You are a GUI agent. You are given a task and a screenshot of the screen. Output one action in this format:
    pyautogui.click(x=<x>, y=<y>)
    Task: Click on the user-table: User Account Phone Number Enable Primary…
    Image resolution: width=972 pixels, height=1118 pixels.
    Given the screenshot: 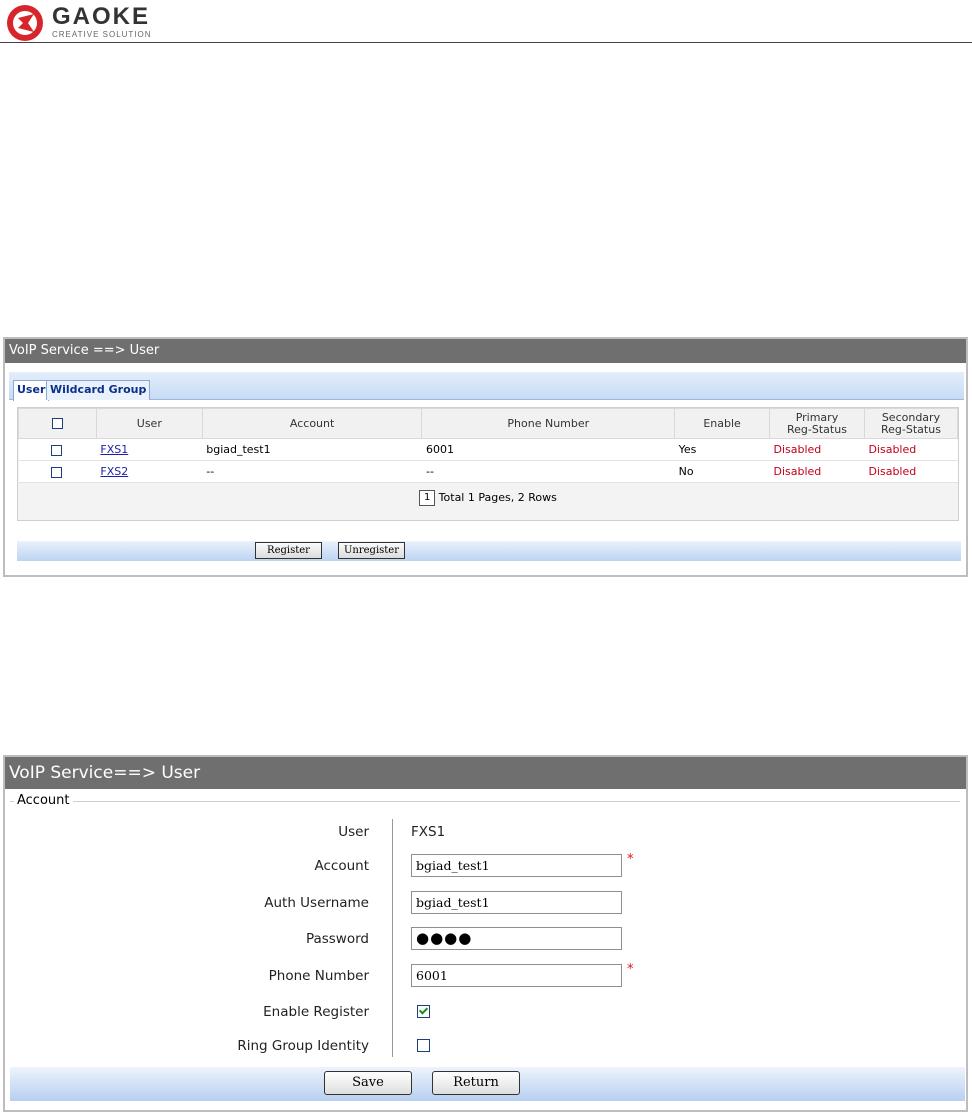 What is the action you would take?
    pyautogui.click(x=488, y=445)
    